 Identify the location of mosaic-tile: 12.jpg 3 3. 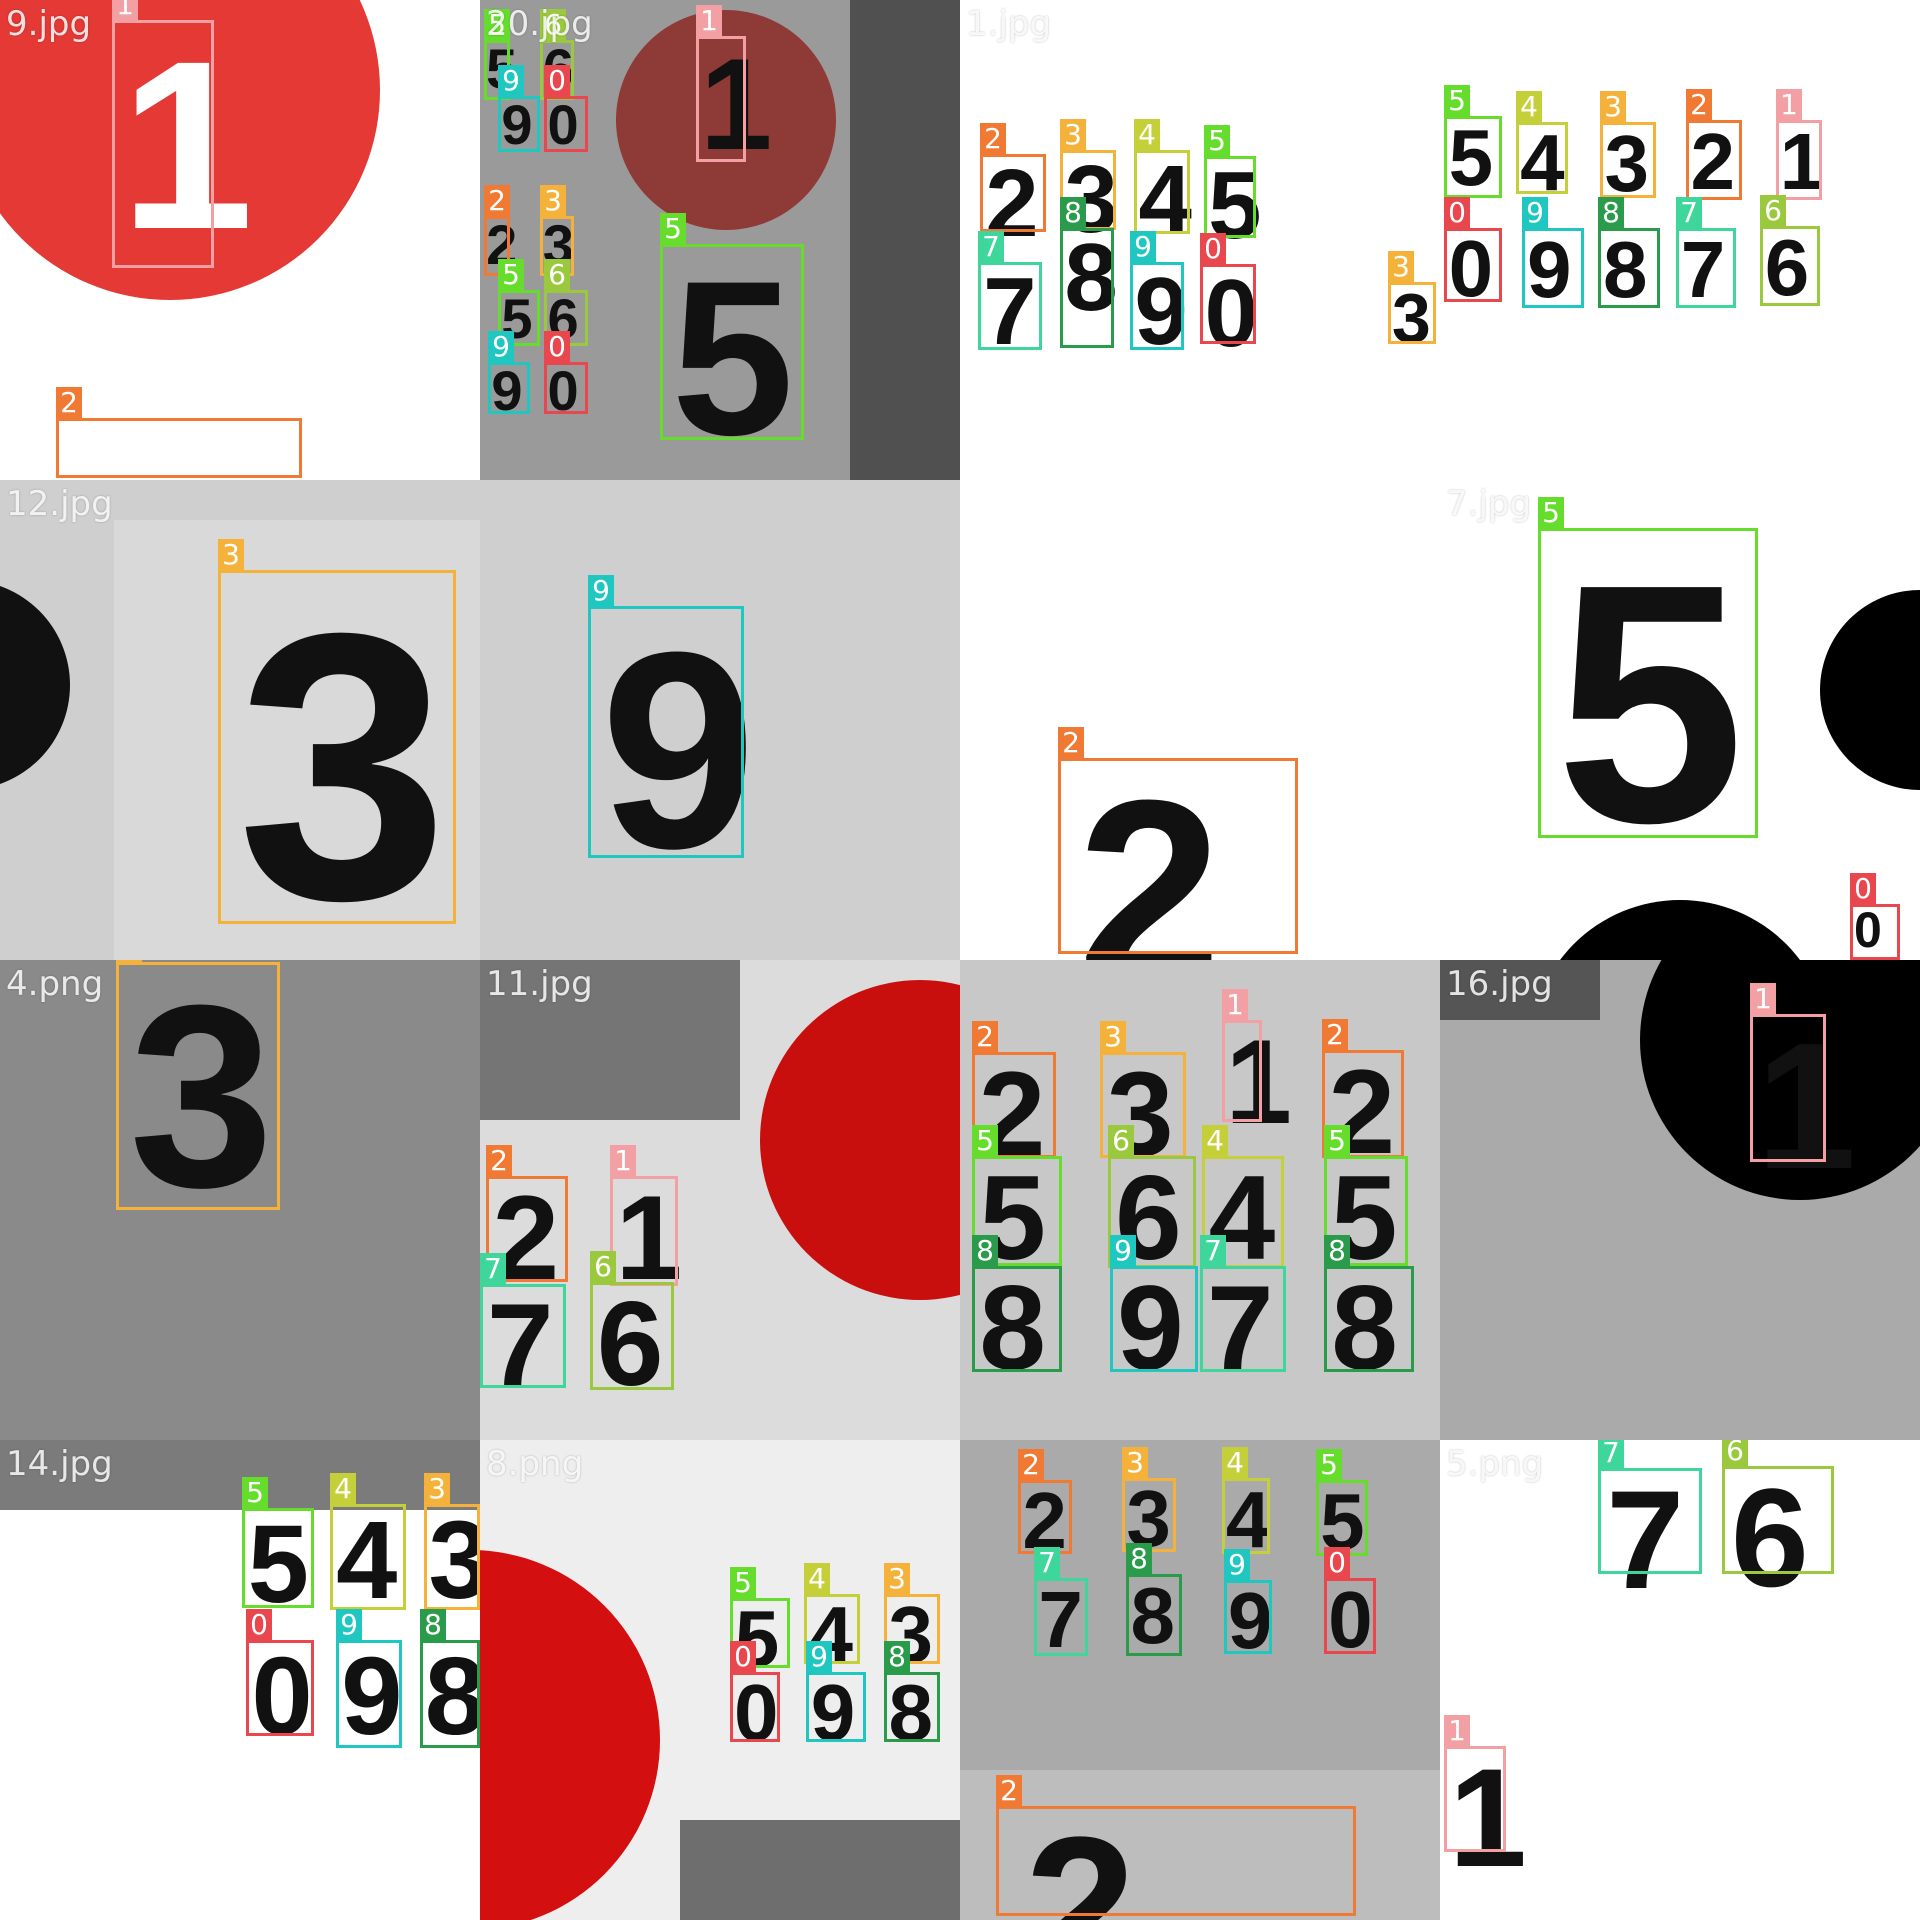
(240, 720).